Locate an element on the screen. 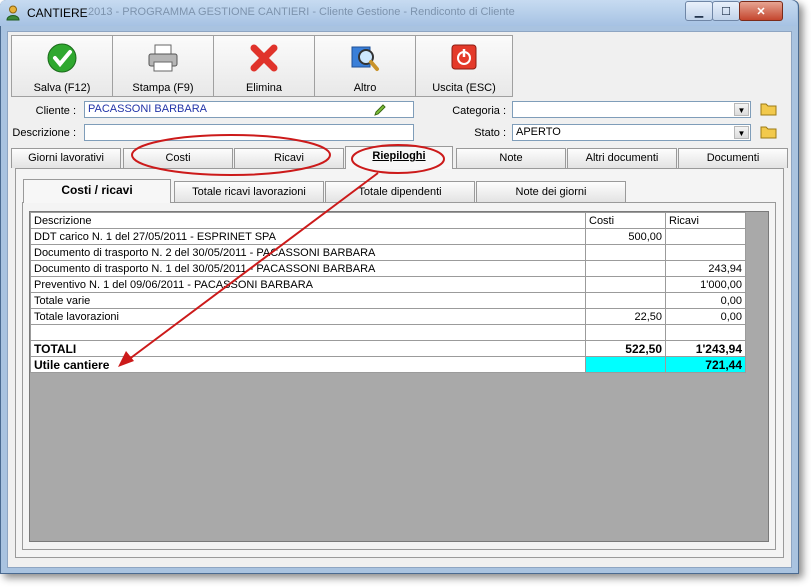 The width and height of the screenshot is (811, 587). annotation-ellipse-riepiloghi is located at coordinates (398, 159).